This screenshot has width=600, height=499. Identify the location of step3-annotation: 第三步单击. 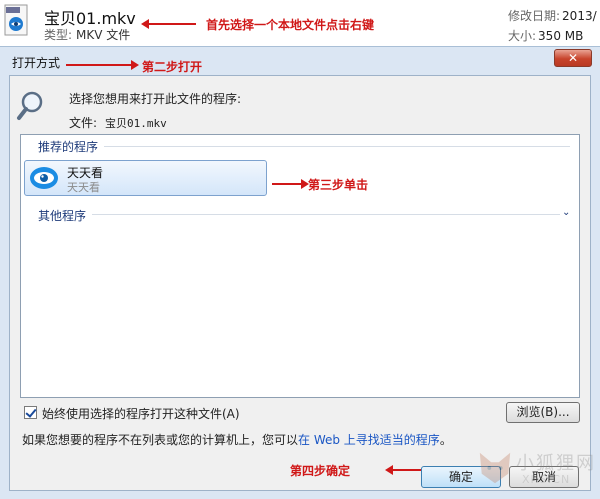
(338, 185).